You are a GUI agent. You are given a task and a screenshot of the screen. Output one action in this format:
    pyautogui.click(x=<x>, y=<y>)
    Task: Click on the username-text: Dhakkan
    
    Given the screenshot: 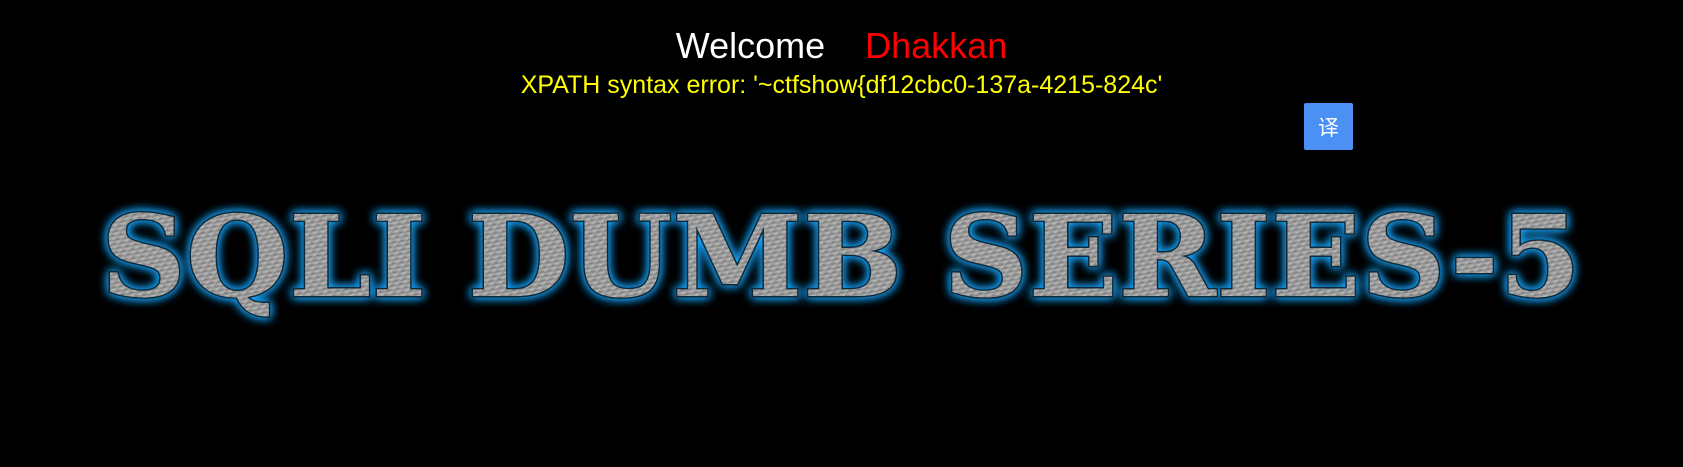 What is the action you would take?
    pyautogui.click(x=936, y=45)
    